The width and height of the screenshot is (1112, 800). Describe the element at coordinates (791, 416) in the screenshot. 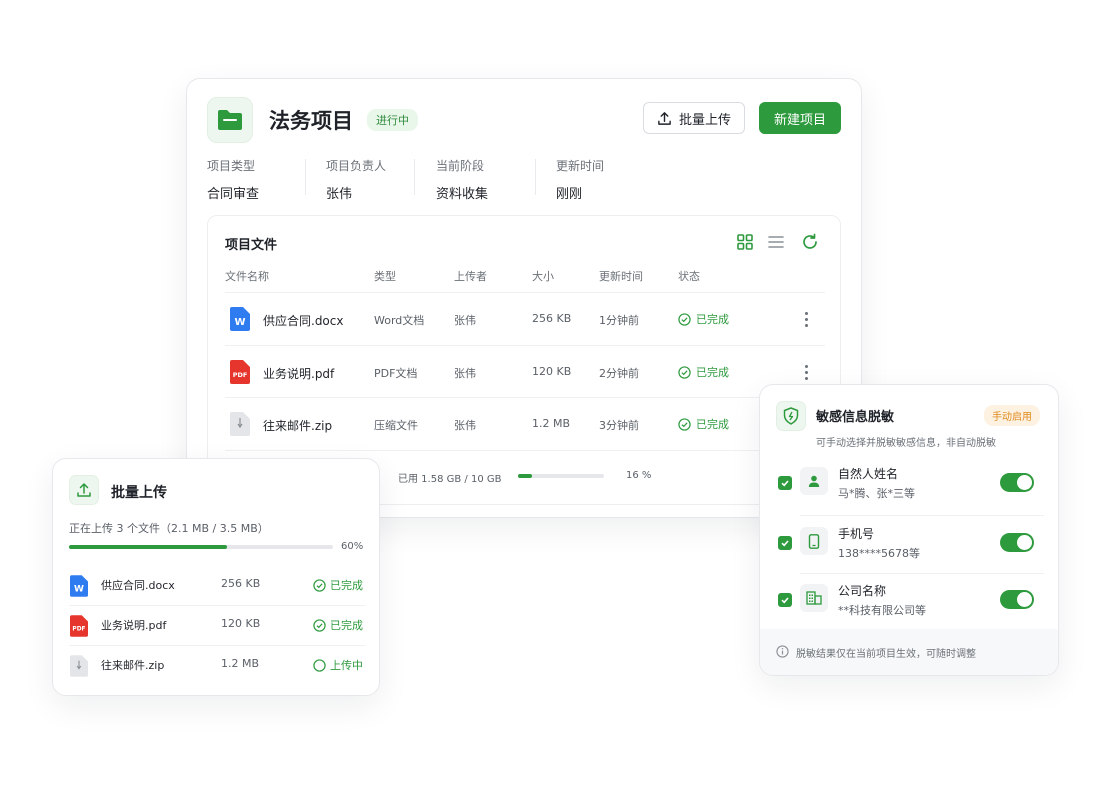

I see `shield-icon` at that location.